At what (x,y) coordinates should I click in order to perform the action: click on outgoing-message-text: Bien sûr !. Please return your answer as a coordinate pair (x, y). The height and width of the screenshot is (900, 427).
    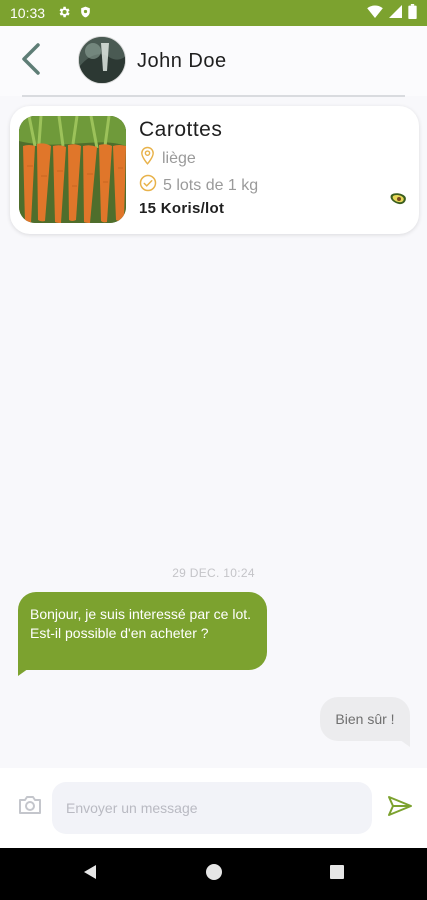
    Looking at the image, I should click on (365, 719).